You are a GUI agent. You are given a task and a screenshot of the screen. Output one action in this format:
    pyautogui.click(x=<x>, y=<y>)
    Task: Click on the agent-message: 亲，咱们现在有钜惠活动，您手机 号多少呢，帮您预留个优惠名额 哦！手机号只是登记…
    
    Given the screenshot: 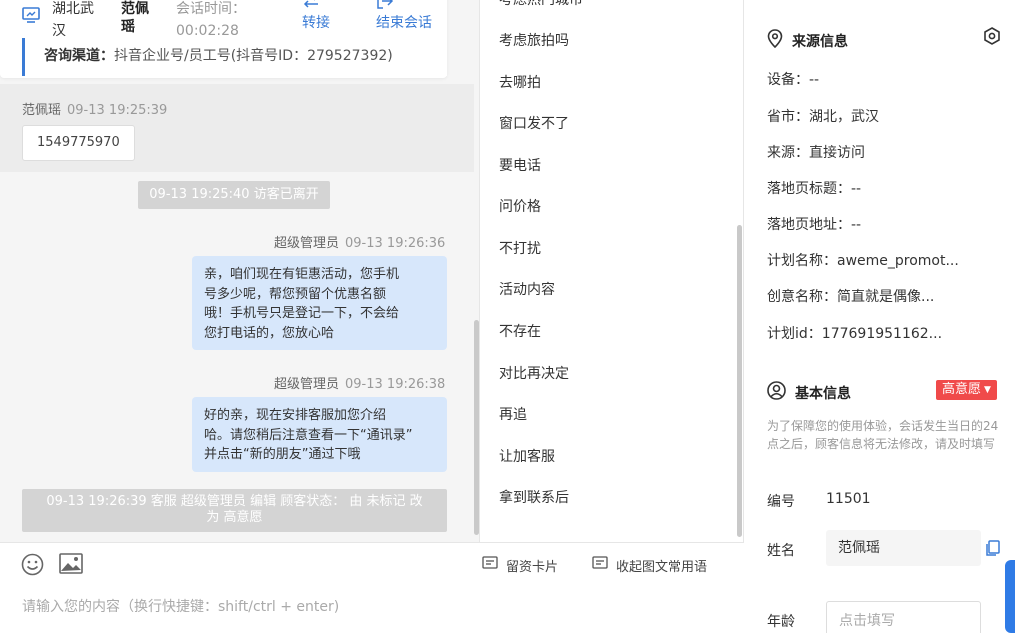 What is the action you would take?
    pyautogui.click(x=319, y=303)
    